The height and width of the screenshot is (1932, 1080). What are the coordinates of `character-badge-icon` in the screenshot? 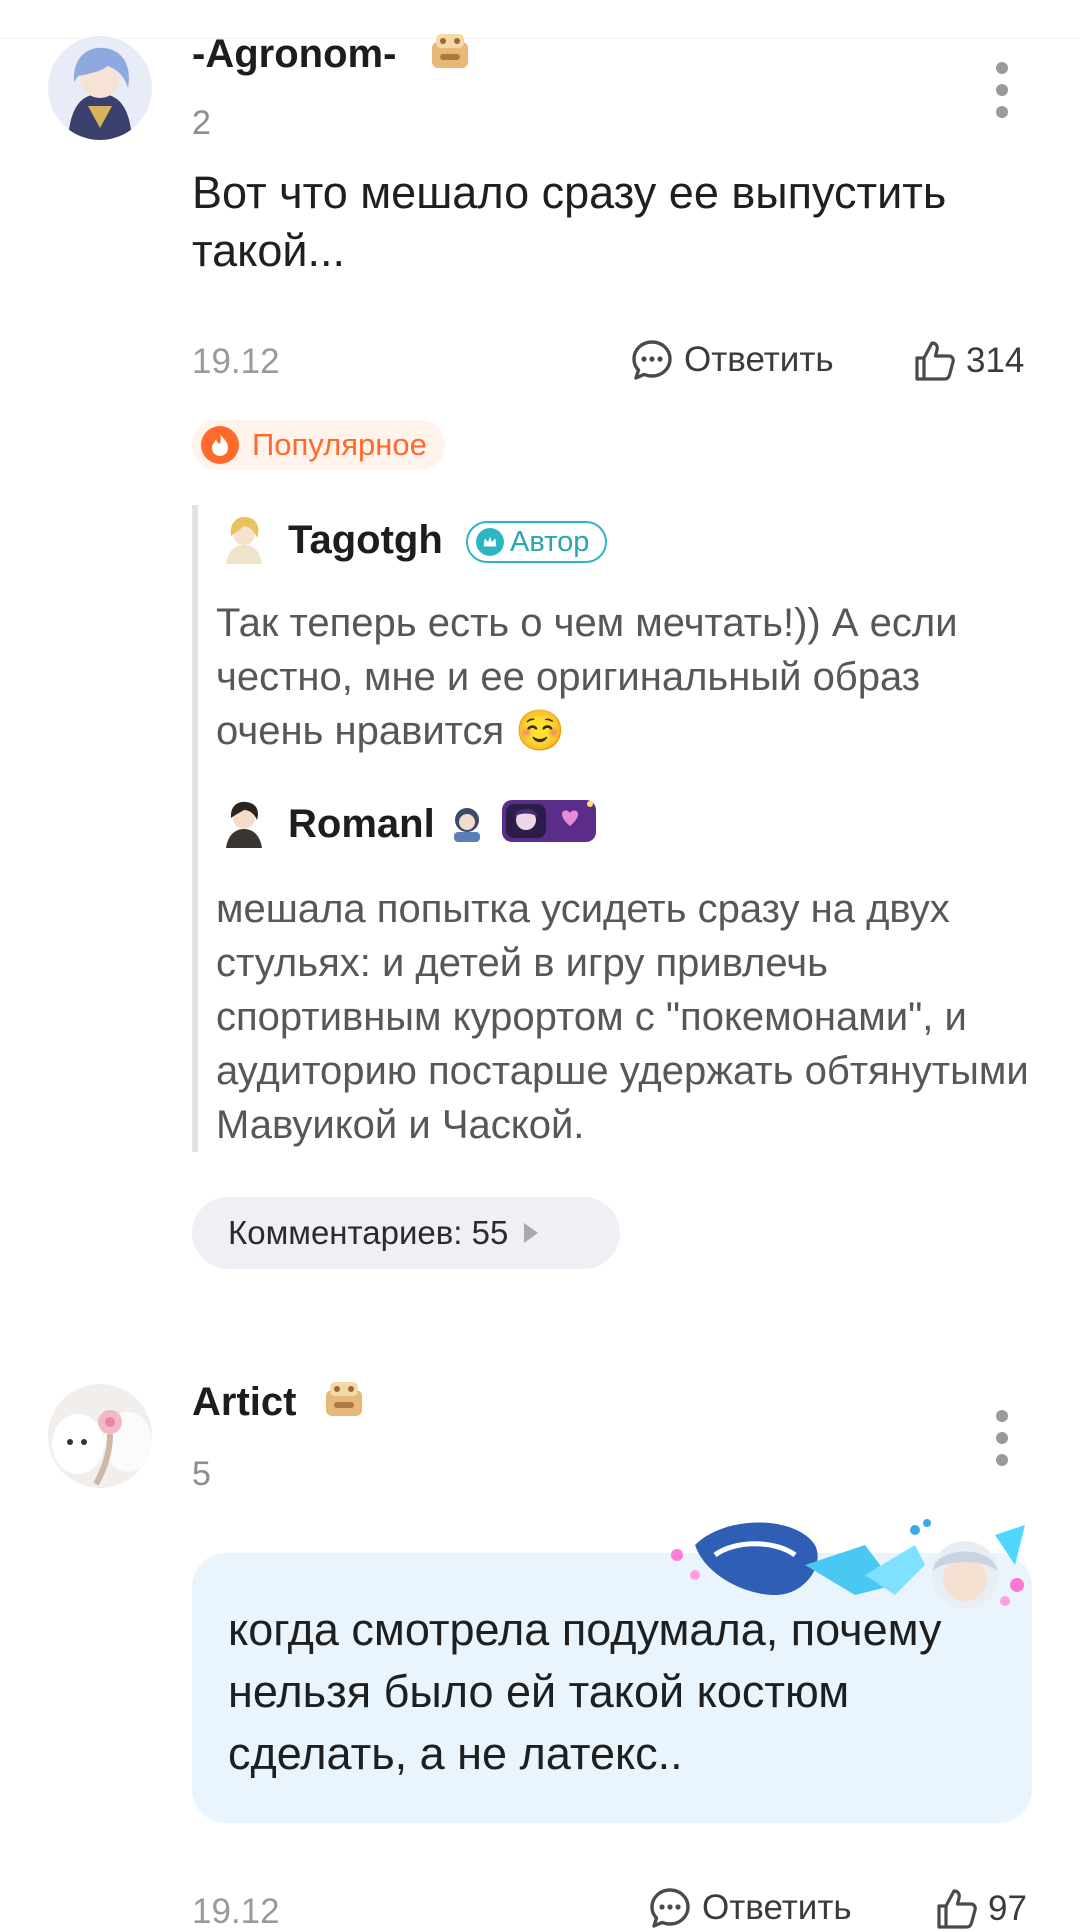 It's located at (467, 825).